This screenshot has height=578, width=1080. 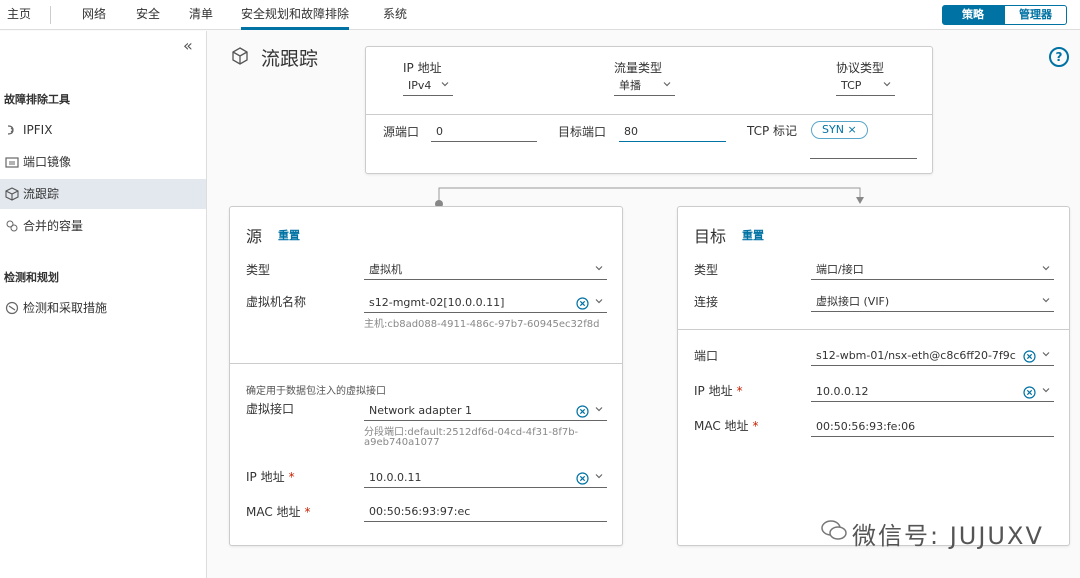 I want to click on capacity-icon, so click(x=12, y=226).